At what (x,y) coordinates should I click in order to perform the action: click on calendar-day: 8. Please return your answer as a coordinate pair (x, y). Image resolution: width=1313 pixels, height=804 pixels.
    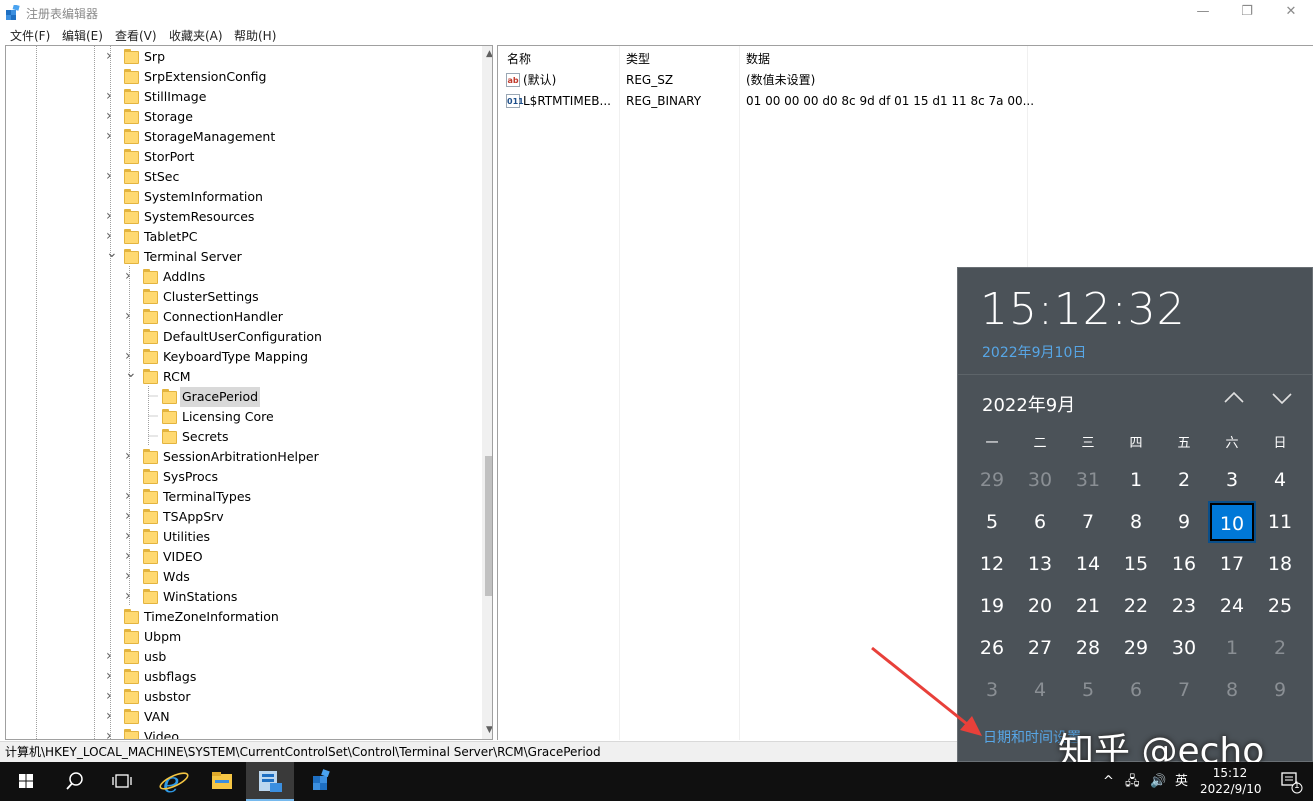
    Looking at the image, I should click on (1232, 690).